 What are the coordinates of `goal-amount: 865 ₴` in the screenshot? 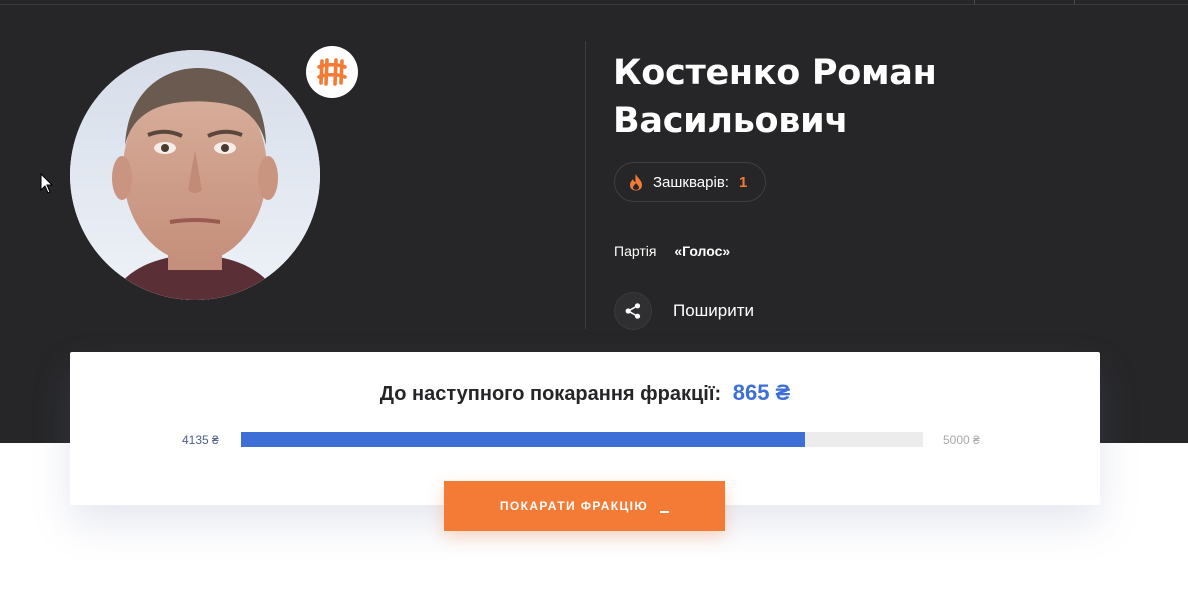 It's located at (761, 392).